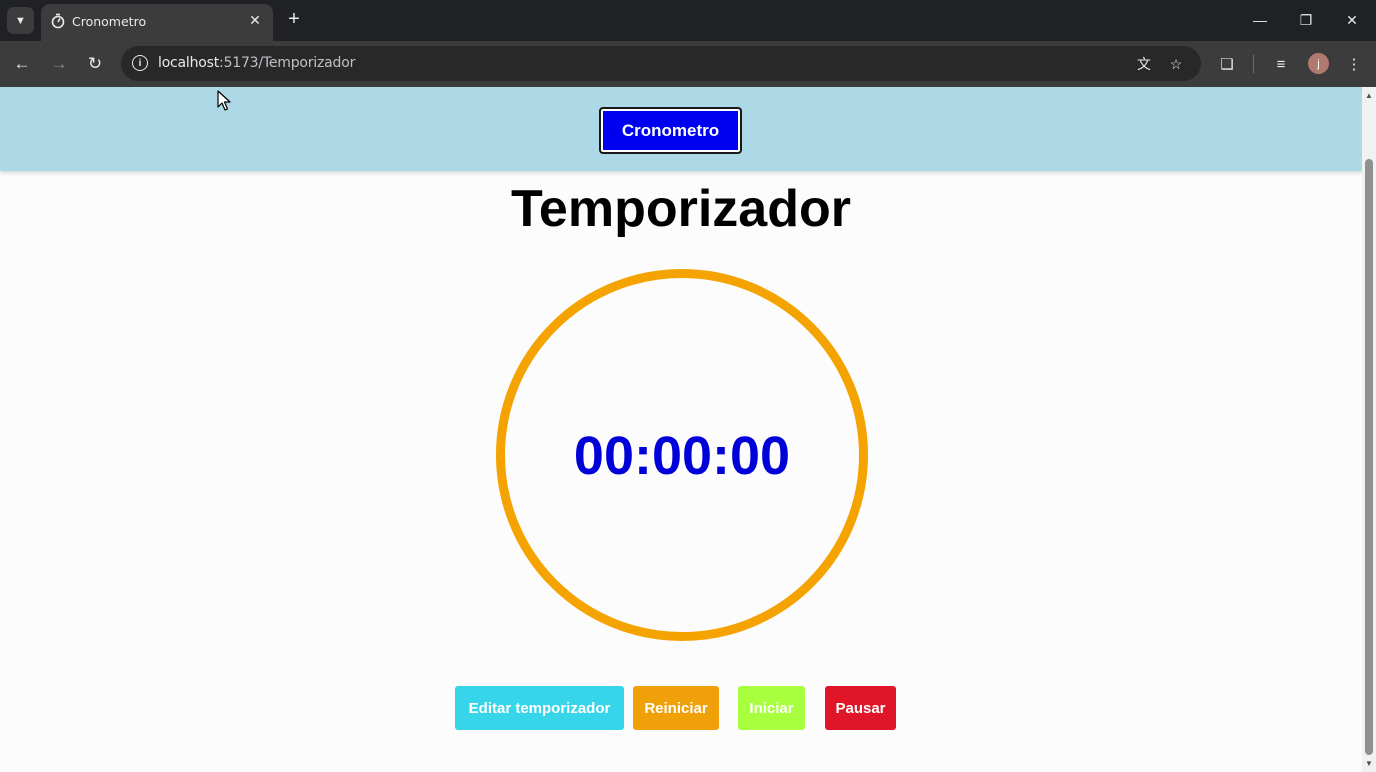 The image size is (1376, 772). Describe the element at coordinates (22, 64) in the screenshot. I see `back-arrow-icon: ←` at that location.